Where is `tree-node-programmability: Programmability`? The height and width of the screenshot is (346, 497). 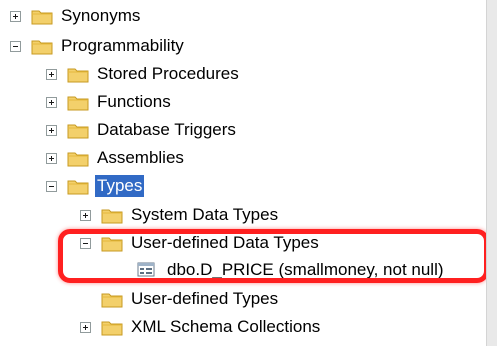 tree-node-programmability: Programmability is located at coordinates (98, 46).